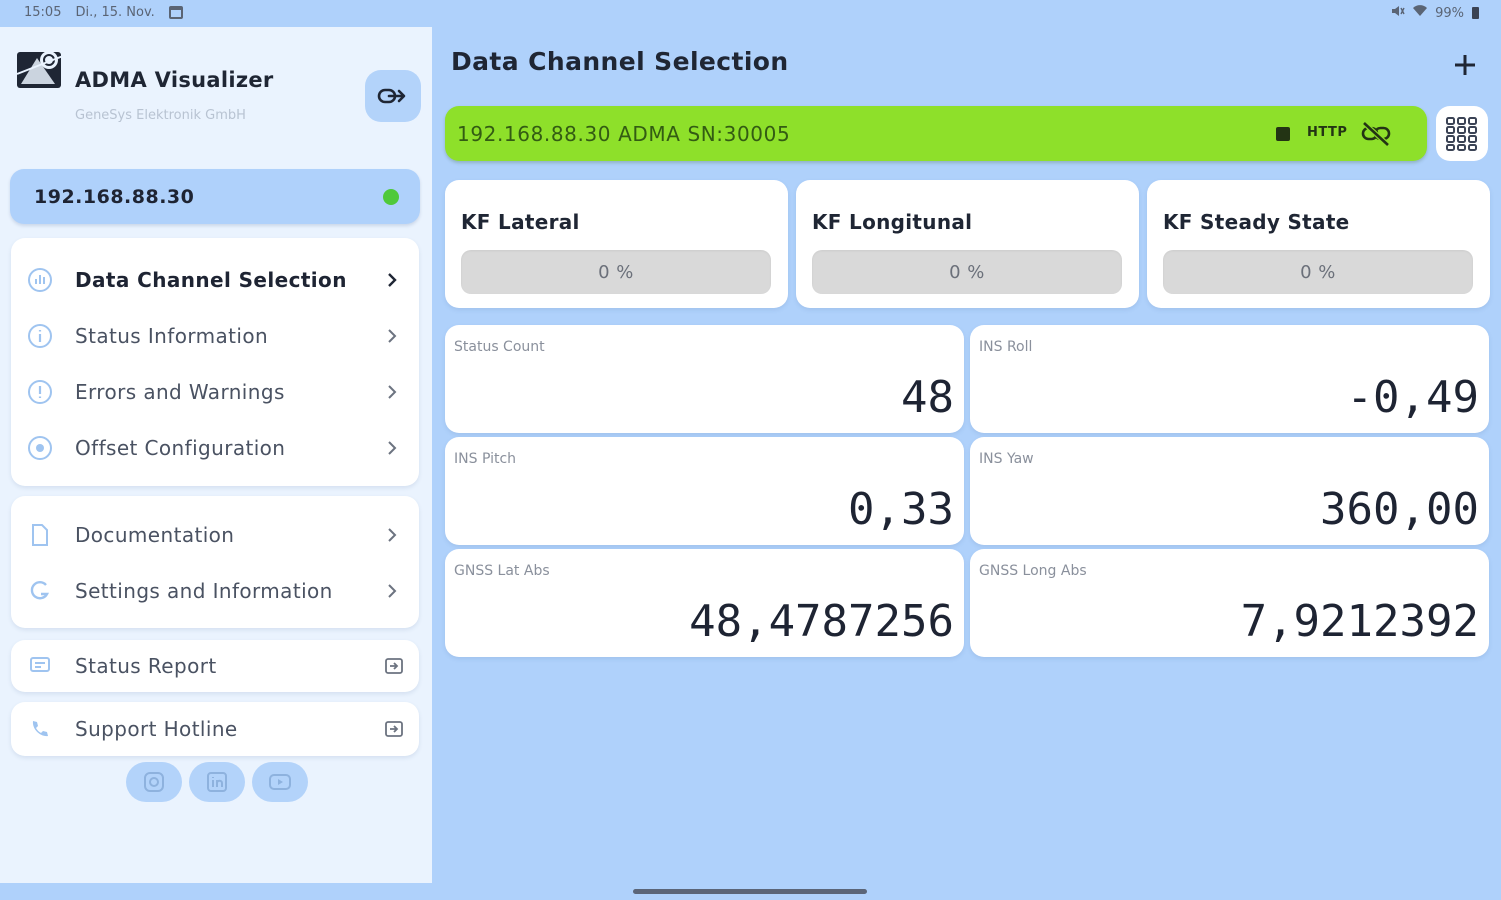 This screenshot has width=1501, height=900. What do you see at coordinates (1229, 603) in the screenshot?
I see `value-card-gnss-long-abs: GNSS Long Abs 7,9212392` at bounding box center [1229, 603].